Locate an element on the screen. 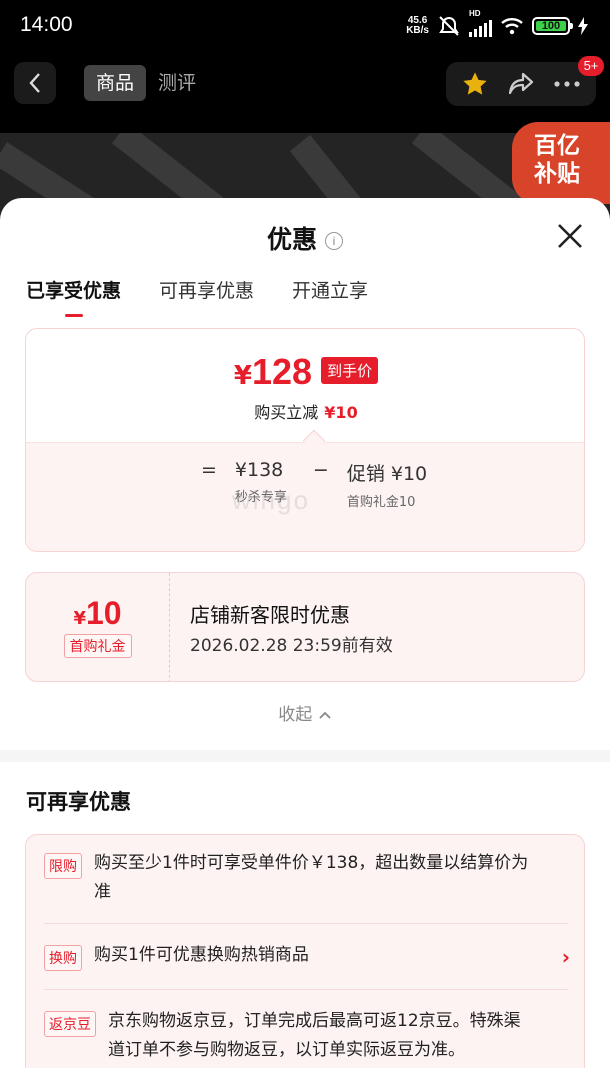 The width and height of the screenshot is (610, 1068). final-price: ¥128 到手价 is located at coordinates (305, 372).